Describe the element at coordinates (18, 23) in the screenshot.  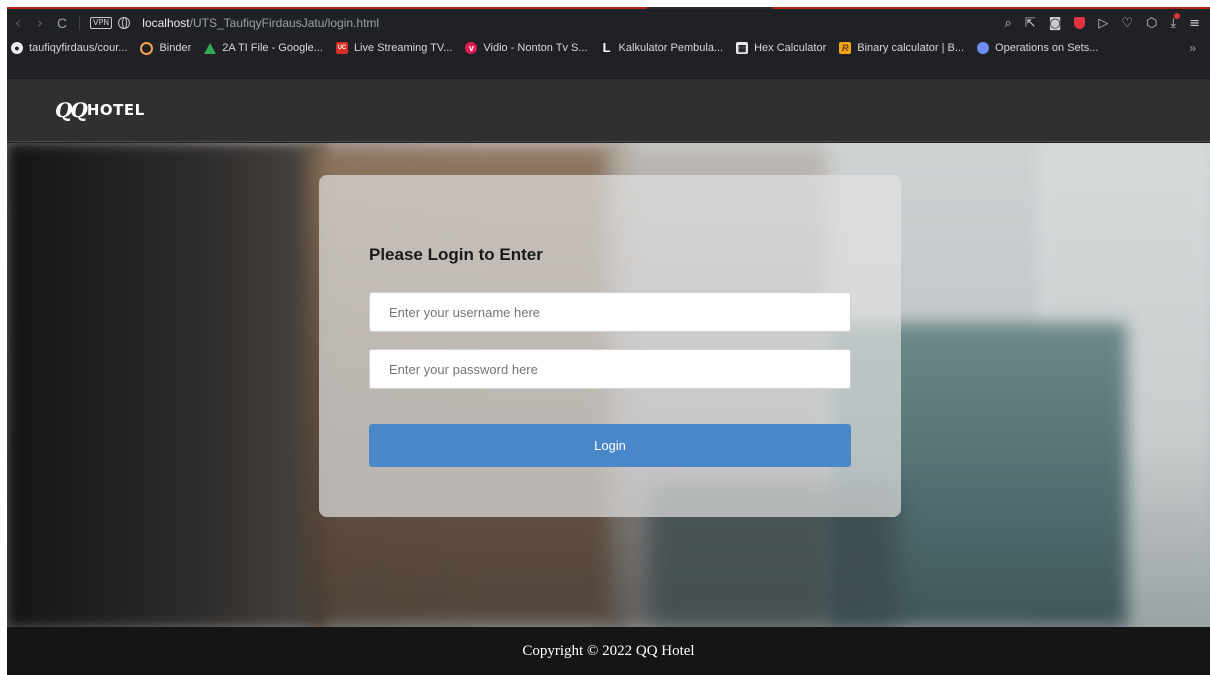
I see `back-button: ‹` at that location.